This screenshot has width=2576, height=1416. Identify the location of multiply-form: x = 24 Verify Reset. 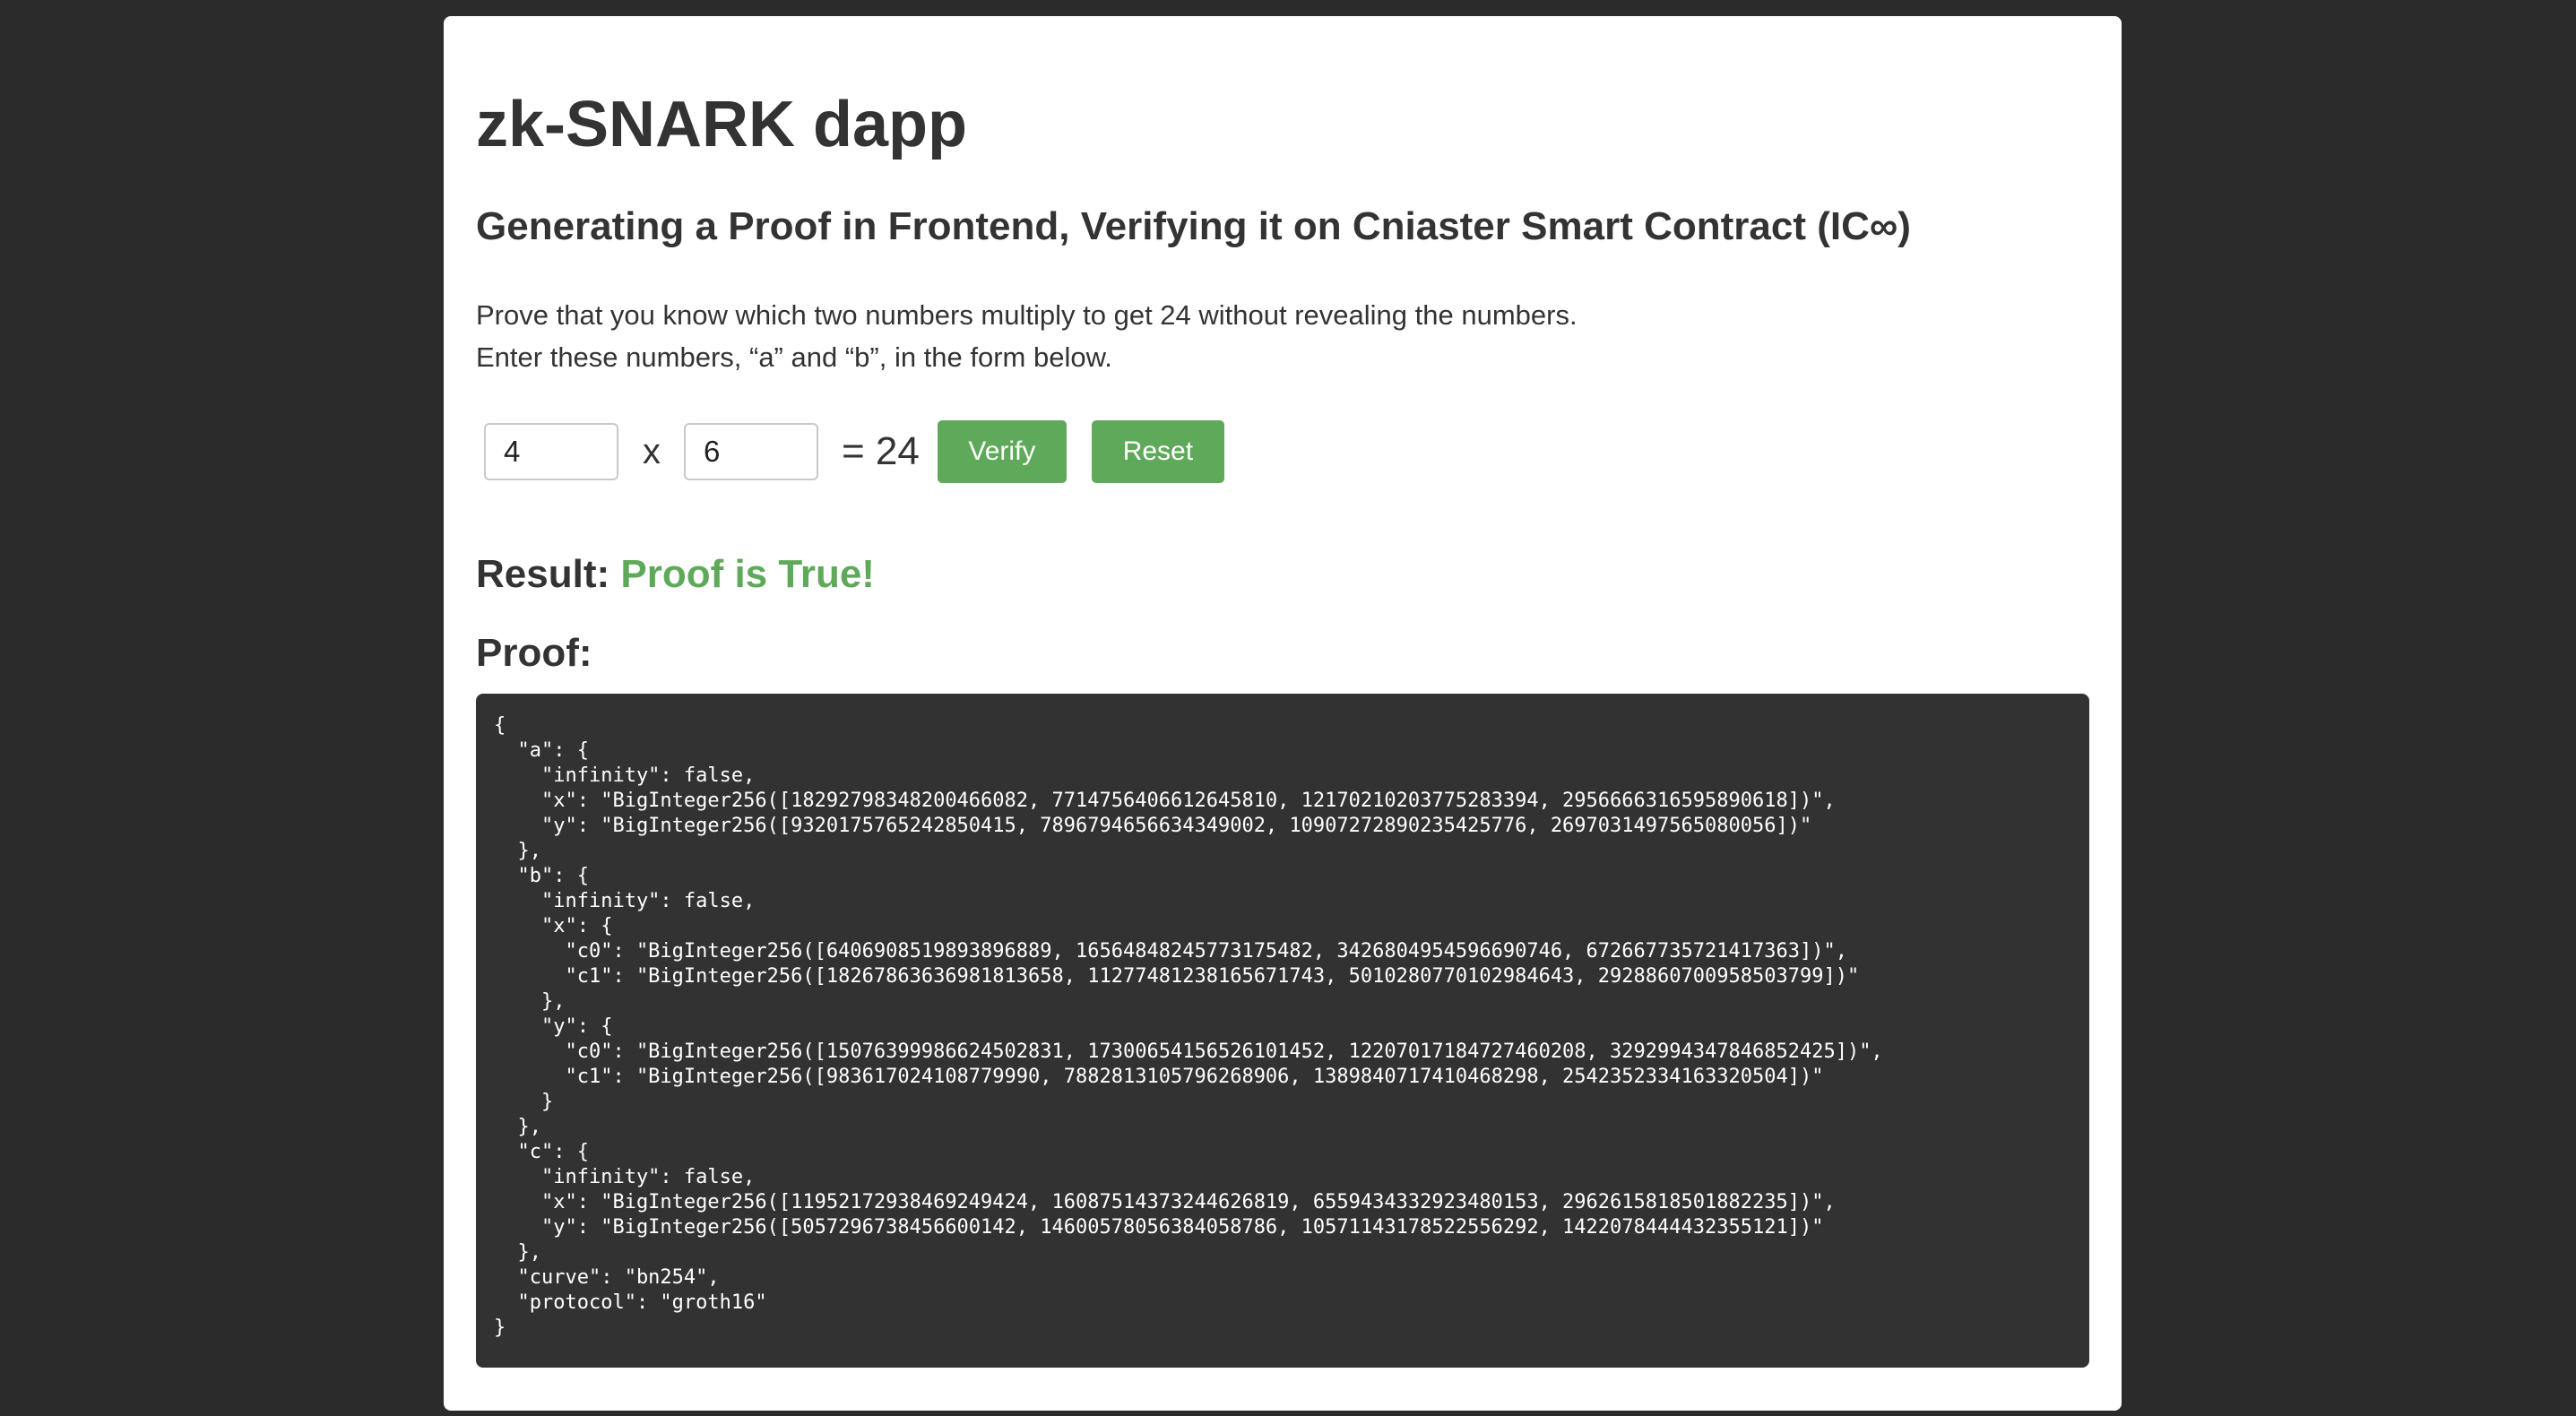
(850, 451).